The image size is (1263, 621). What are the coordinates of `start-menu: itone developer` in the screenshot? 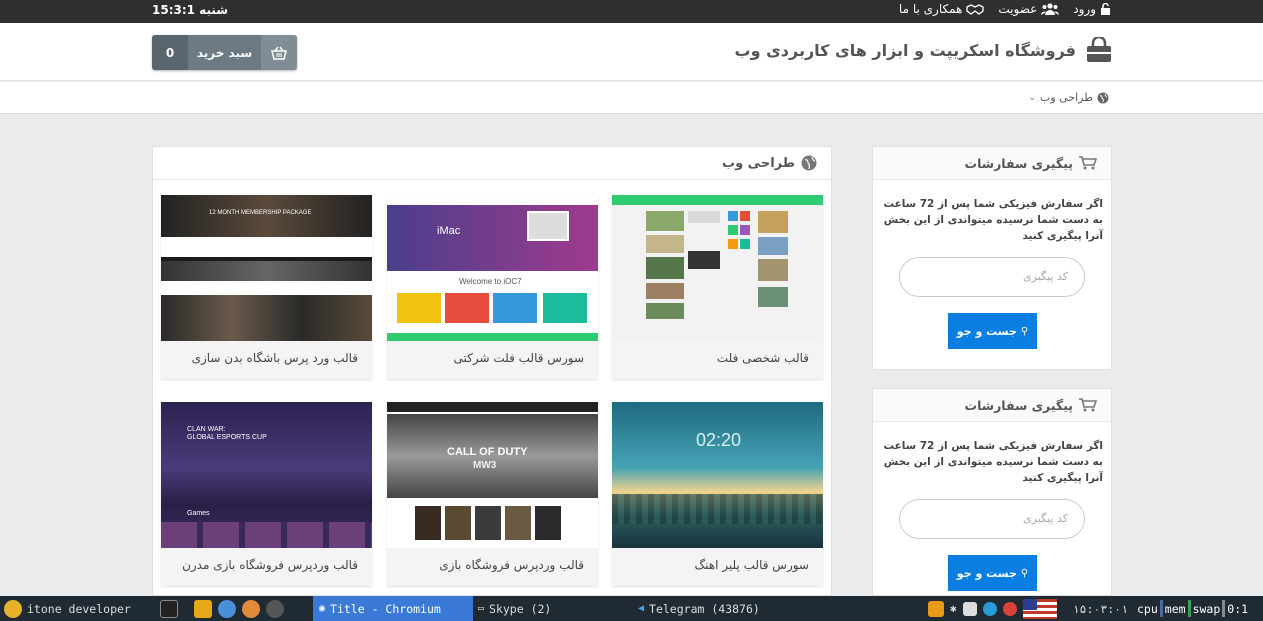 It's located at (67, 608).